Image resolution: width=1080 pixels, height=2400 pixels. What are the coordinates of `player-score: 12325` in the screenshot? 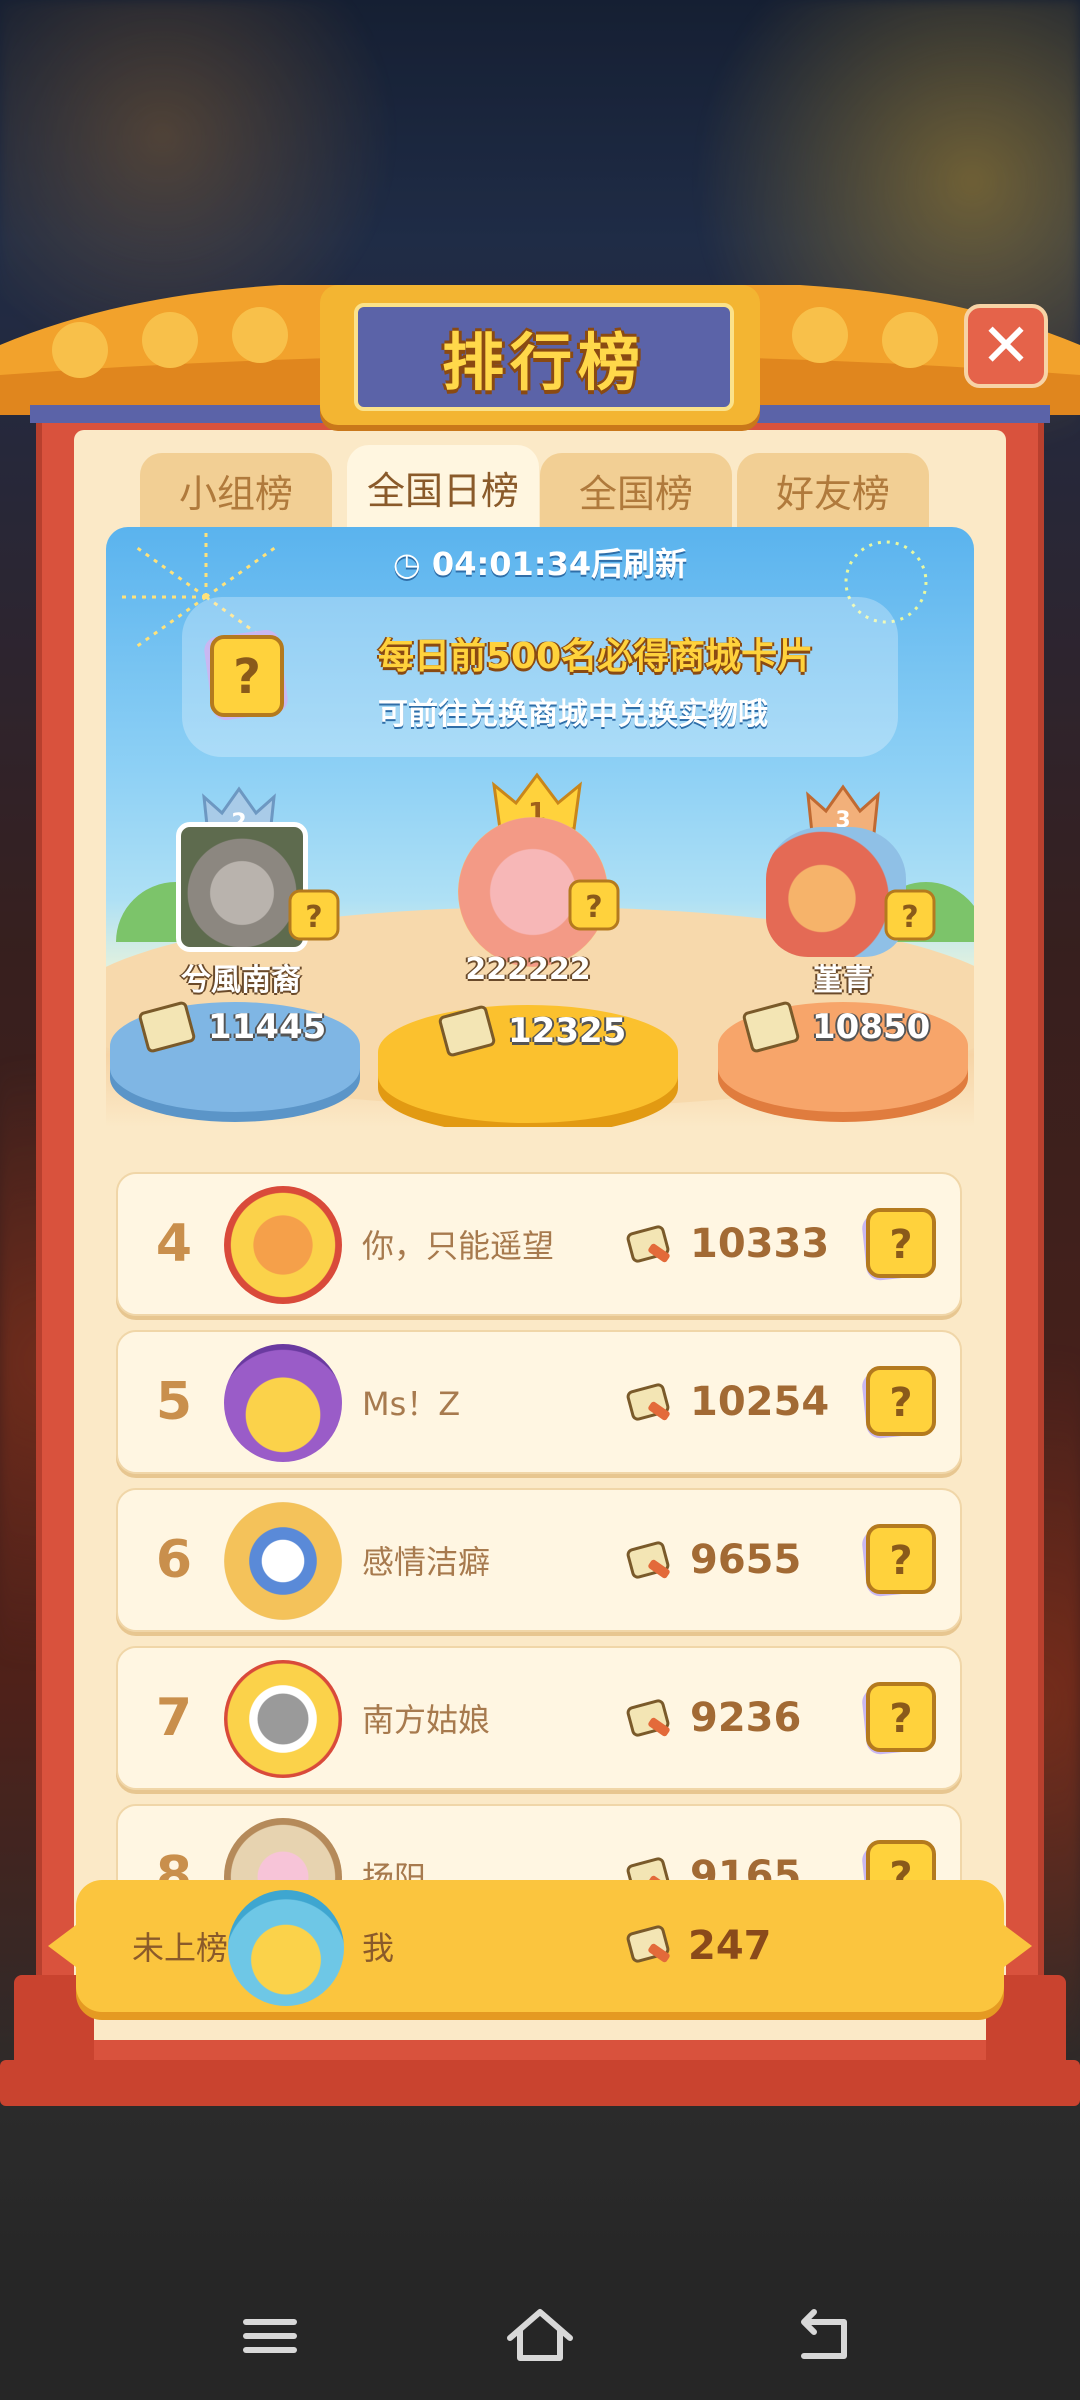 It's located at (532, 1031).